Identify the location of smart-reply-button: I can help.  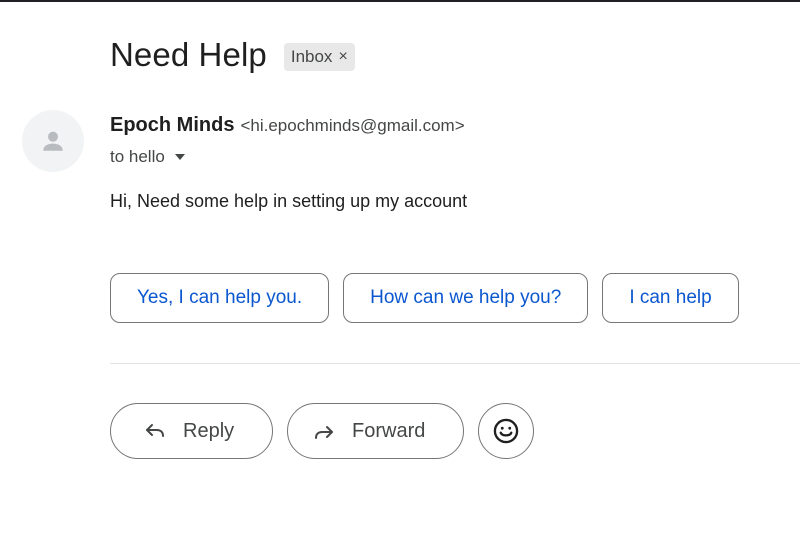
(670, 298).